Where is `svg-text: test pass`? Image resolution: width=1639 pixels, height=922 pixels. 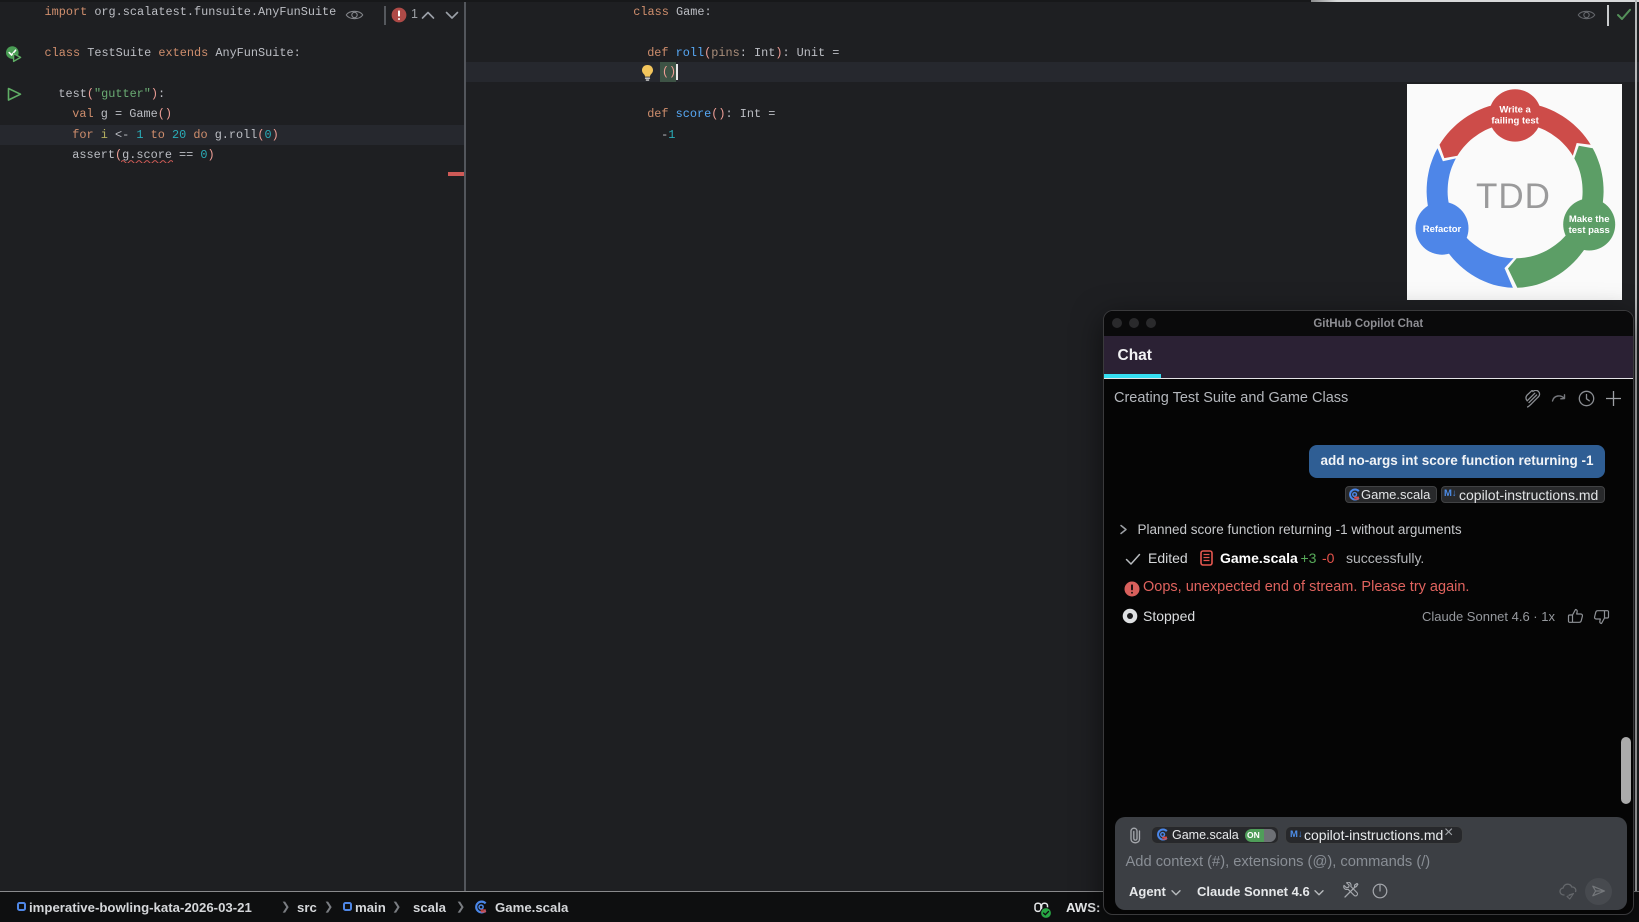
svg-text: test pass is located at coordinates (1588, 230).